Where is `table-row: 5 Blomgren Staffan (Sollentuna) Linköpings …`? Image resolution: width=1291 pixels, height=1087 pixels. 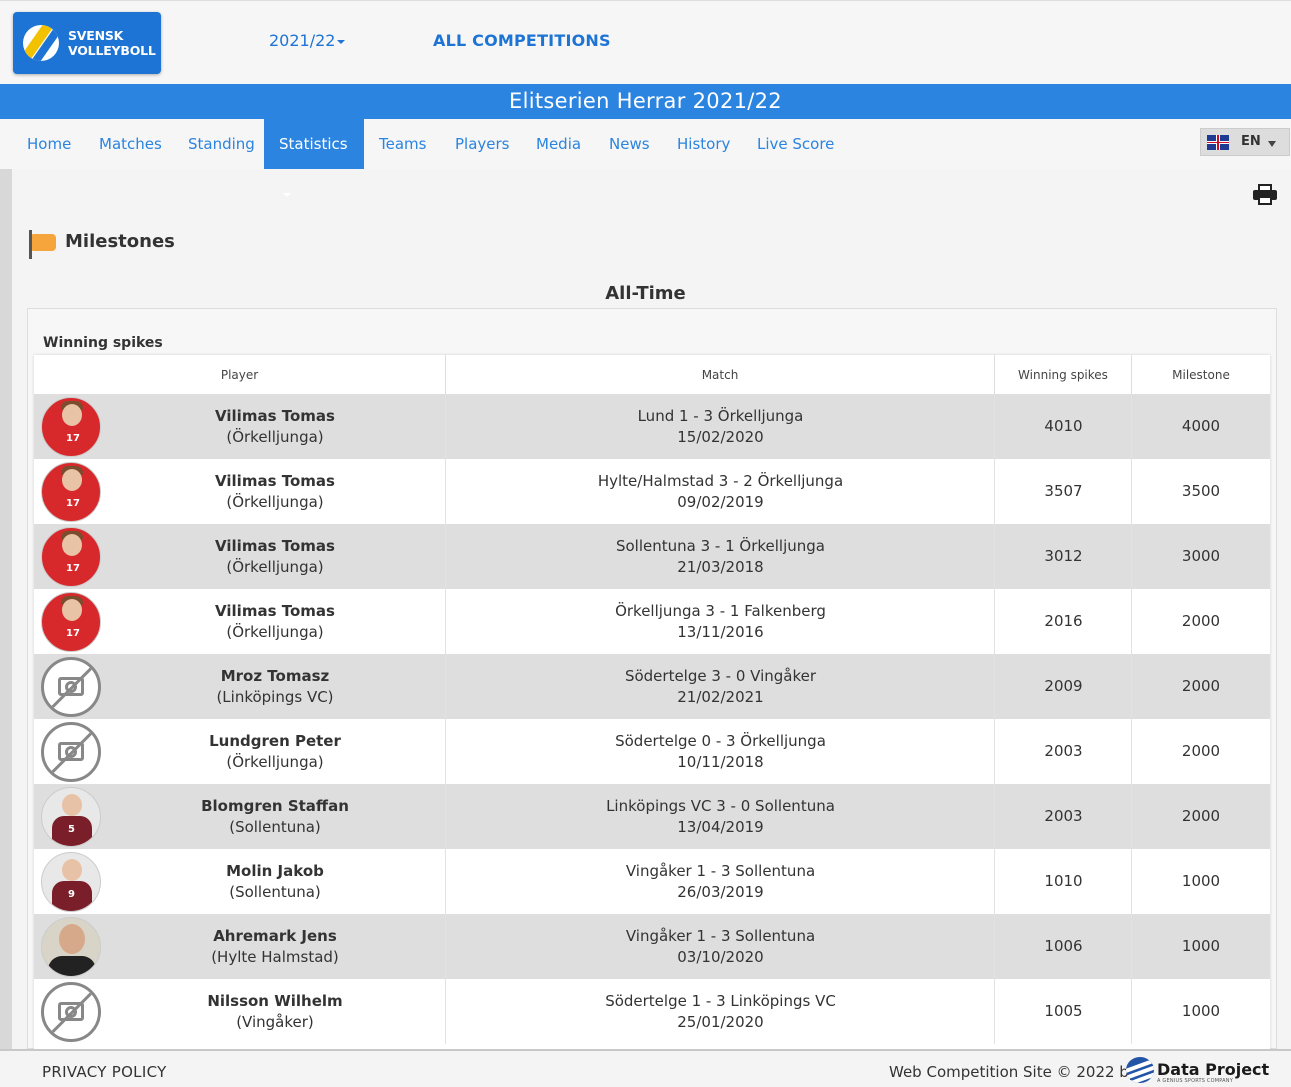 table-row: 5 Blomgren Staffan (Sollentuna) Linköpings … is located at coordinates (652, 816).